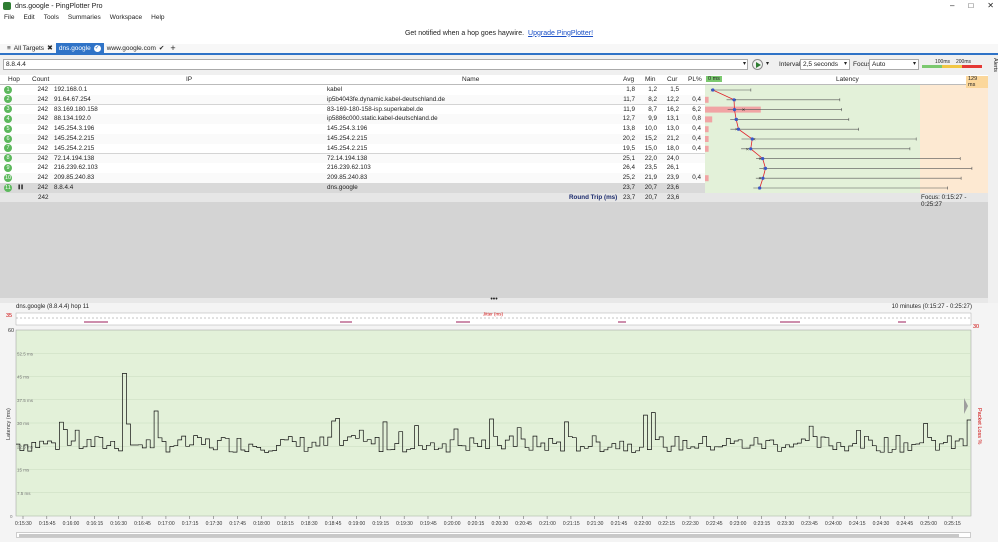 The width and height of the screenshot is (998, 542). I want to click on hop-name: 145.254.3.196, so click(347, 129).